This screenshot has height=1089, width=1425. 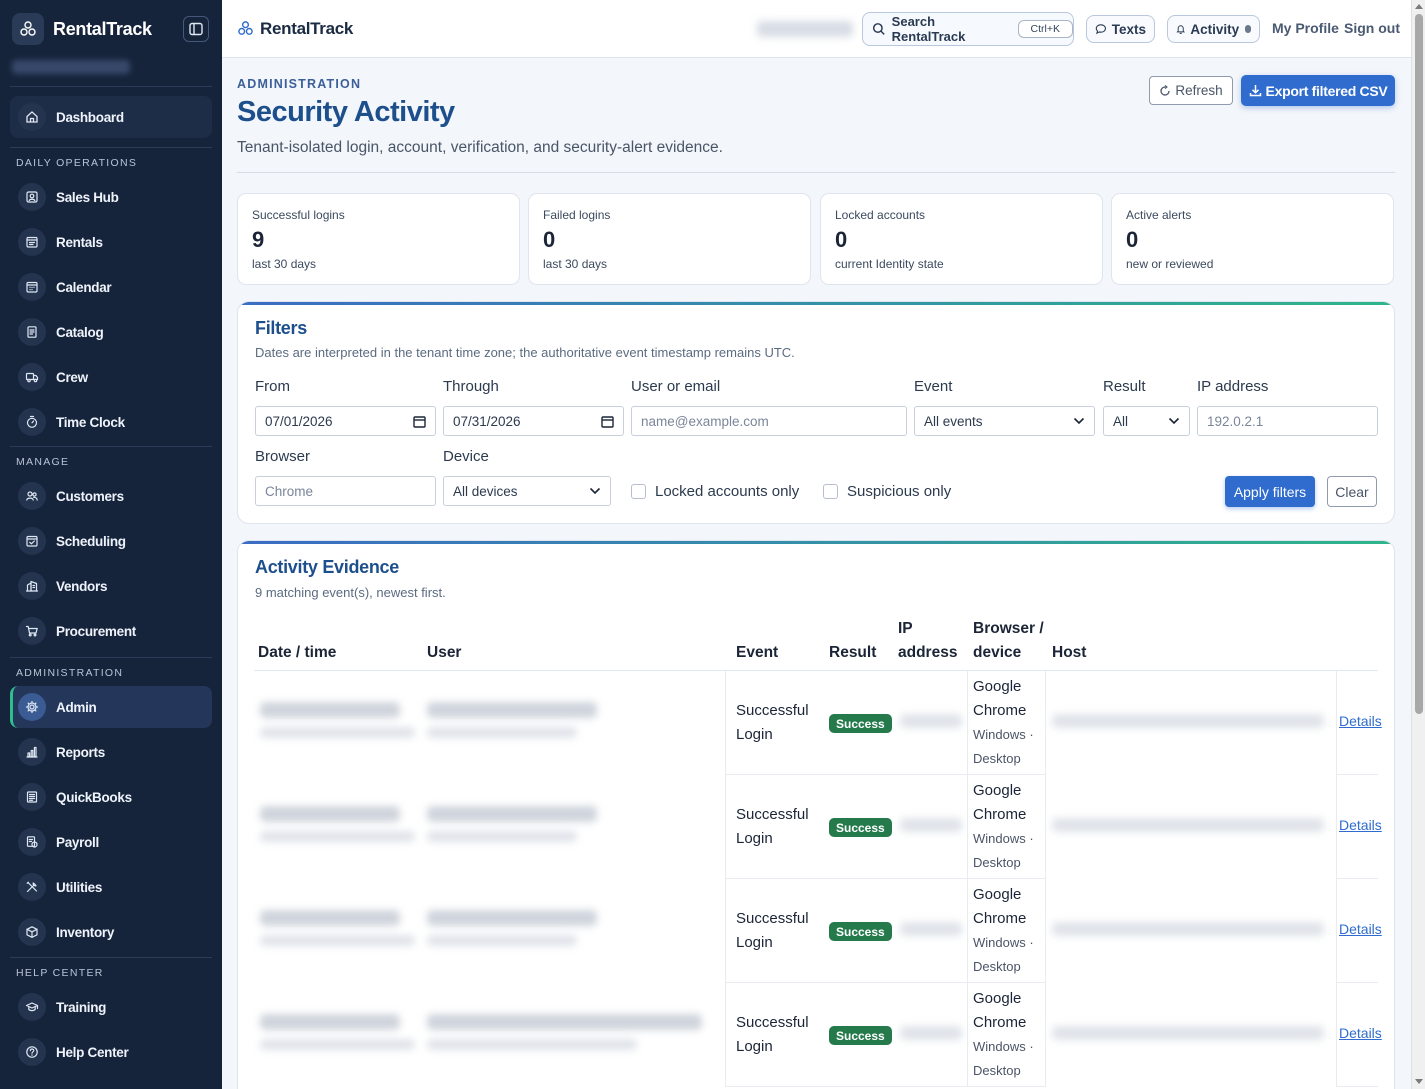 I want to click on browser-label: Browser, so click(x=283, y=456).